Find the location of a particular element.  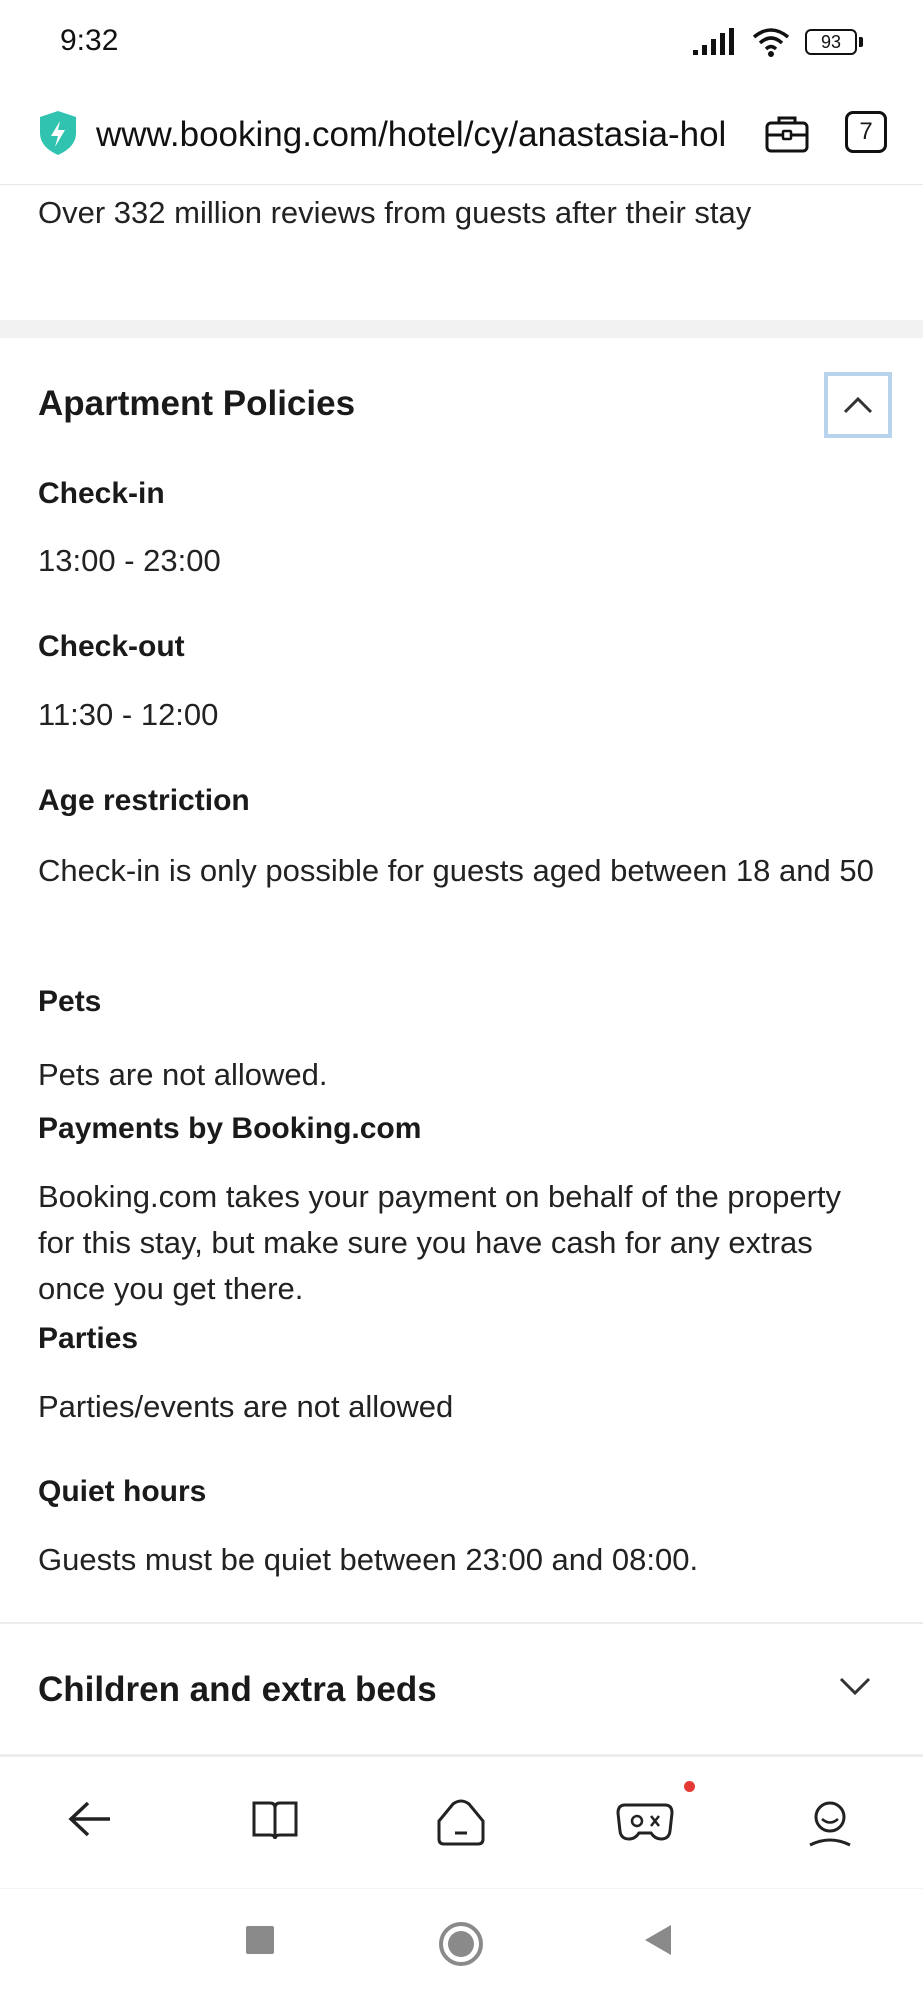

policy-label-age: Age restriction is located at coordinates (144, 800).